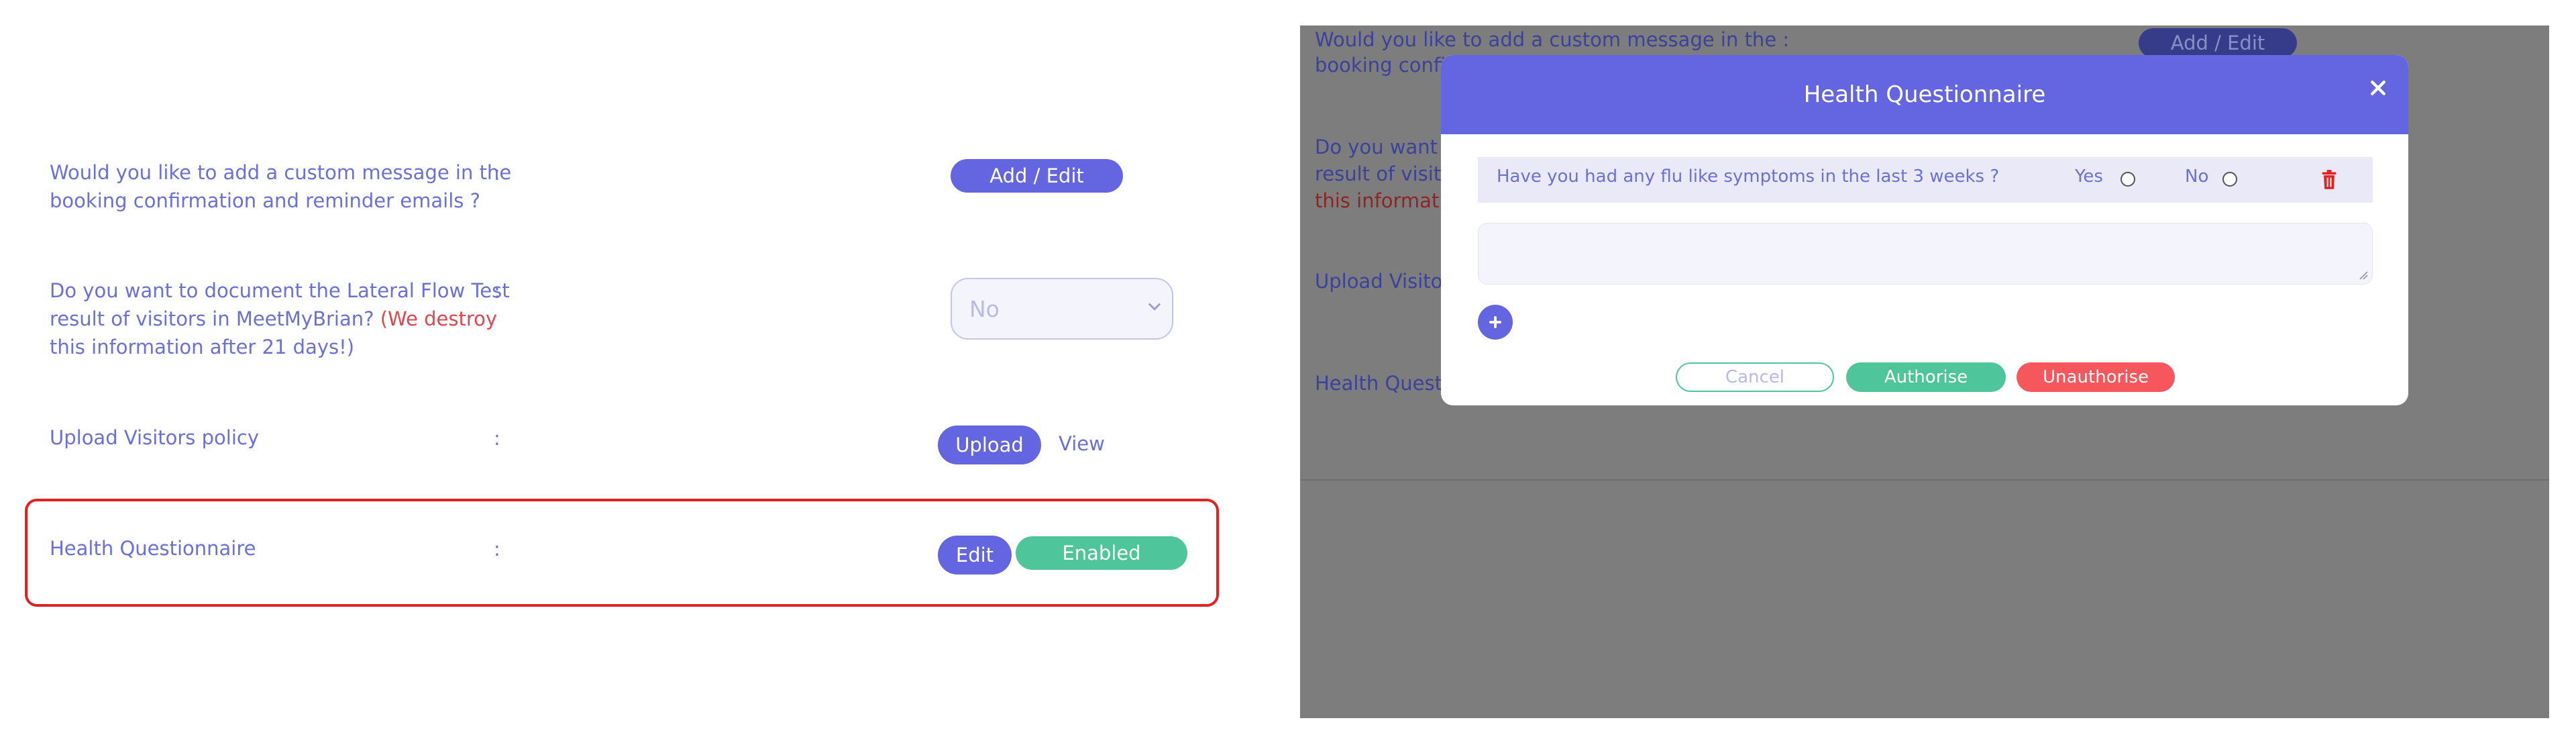 Image resolution: width=2576 pixels, height=745 pixels. Describe the element at coordinates (439, 319) in the screenshot. I see `lateral-flow-warning-text: (We destroy` at that location.